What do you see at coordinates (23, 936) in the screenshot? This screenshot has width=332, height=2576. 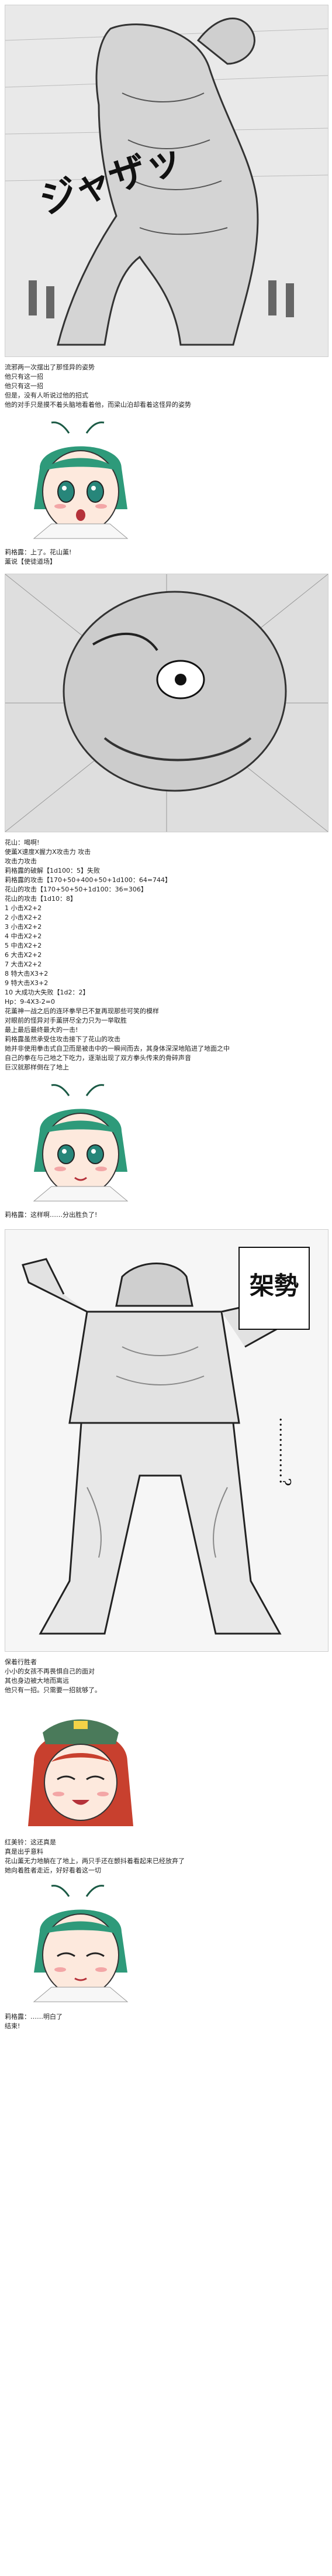 I see `log-line: 4 中击X2+2` at bounding box center [23, 936].